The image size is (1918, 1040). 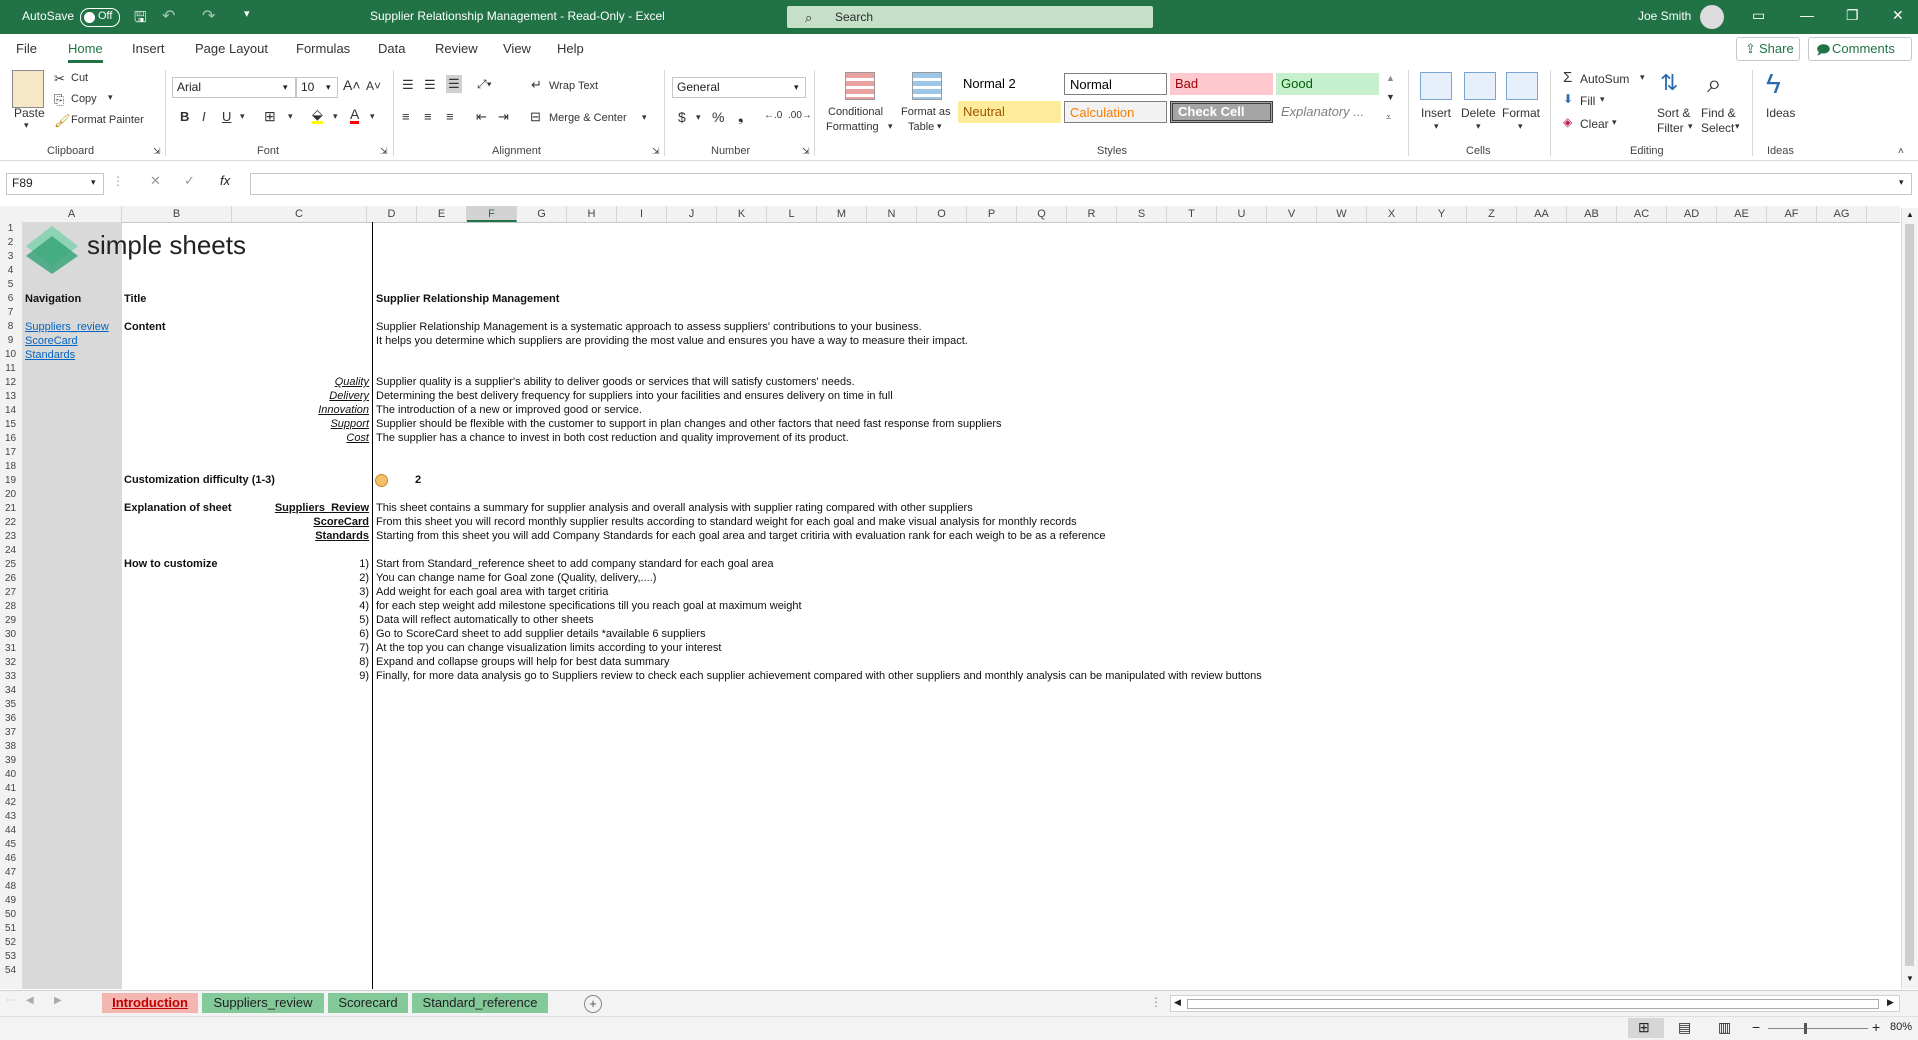 I want to click on scroll-up-icon: ▲, so click(x=1910, y=214).